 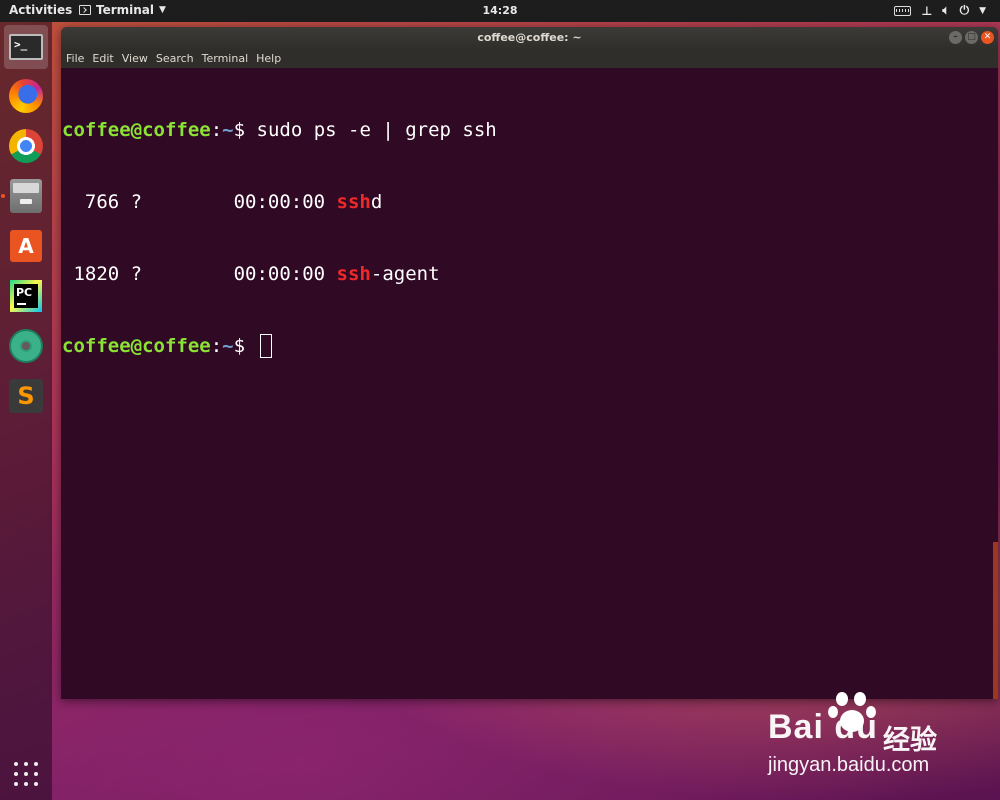 I want to click on maximize-icon: □, so click(x=971, y=37).